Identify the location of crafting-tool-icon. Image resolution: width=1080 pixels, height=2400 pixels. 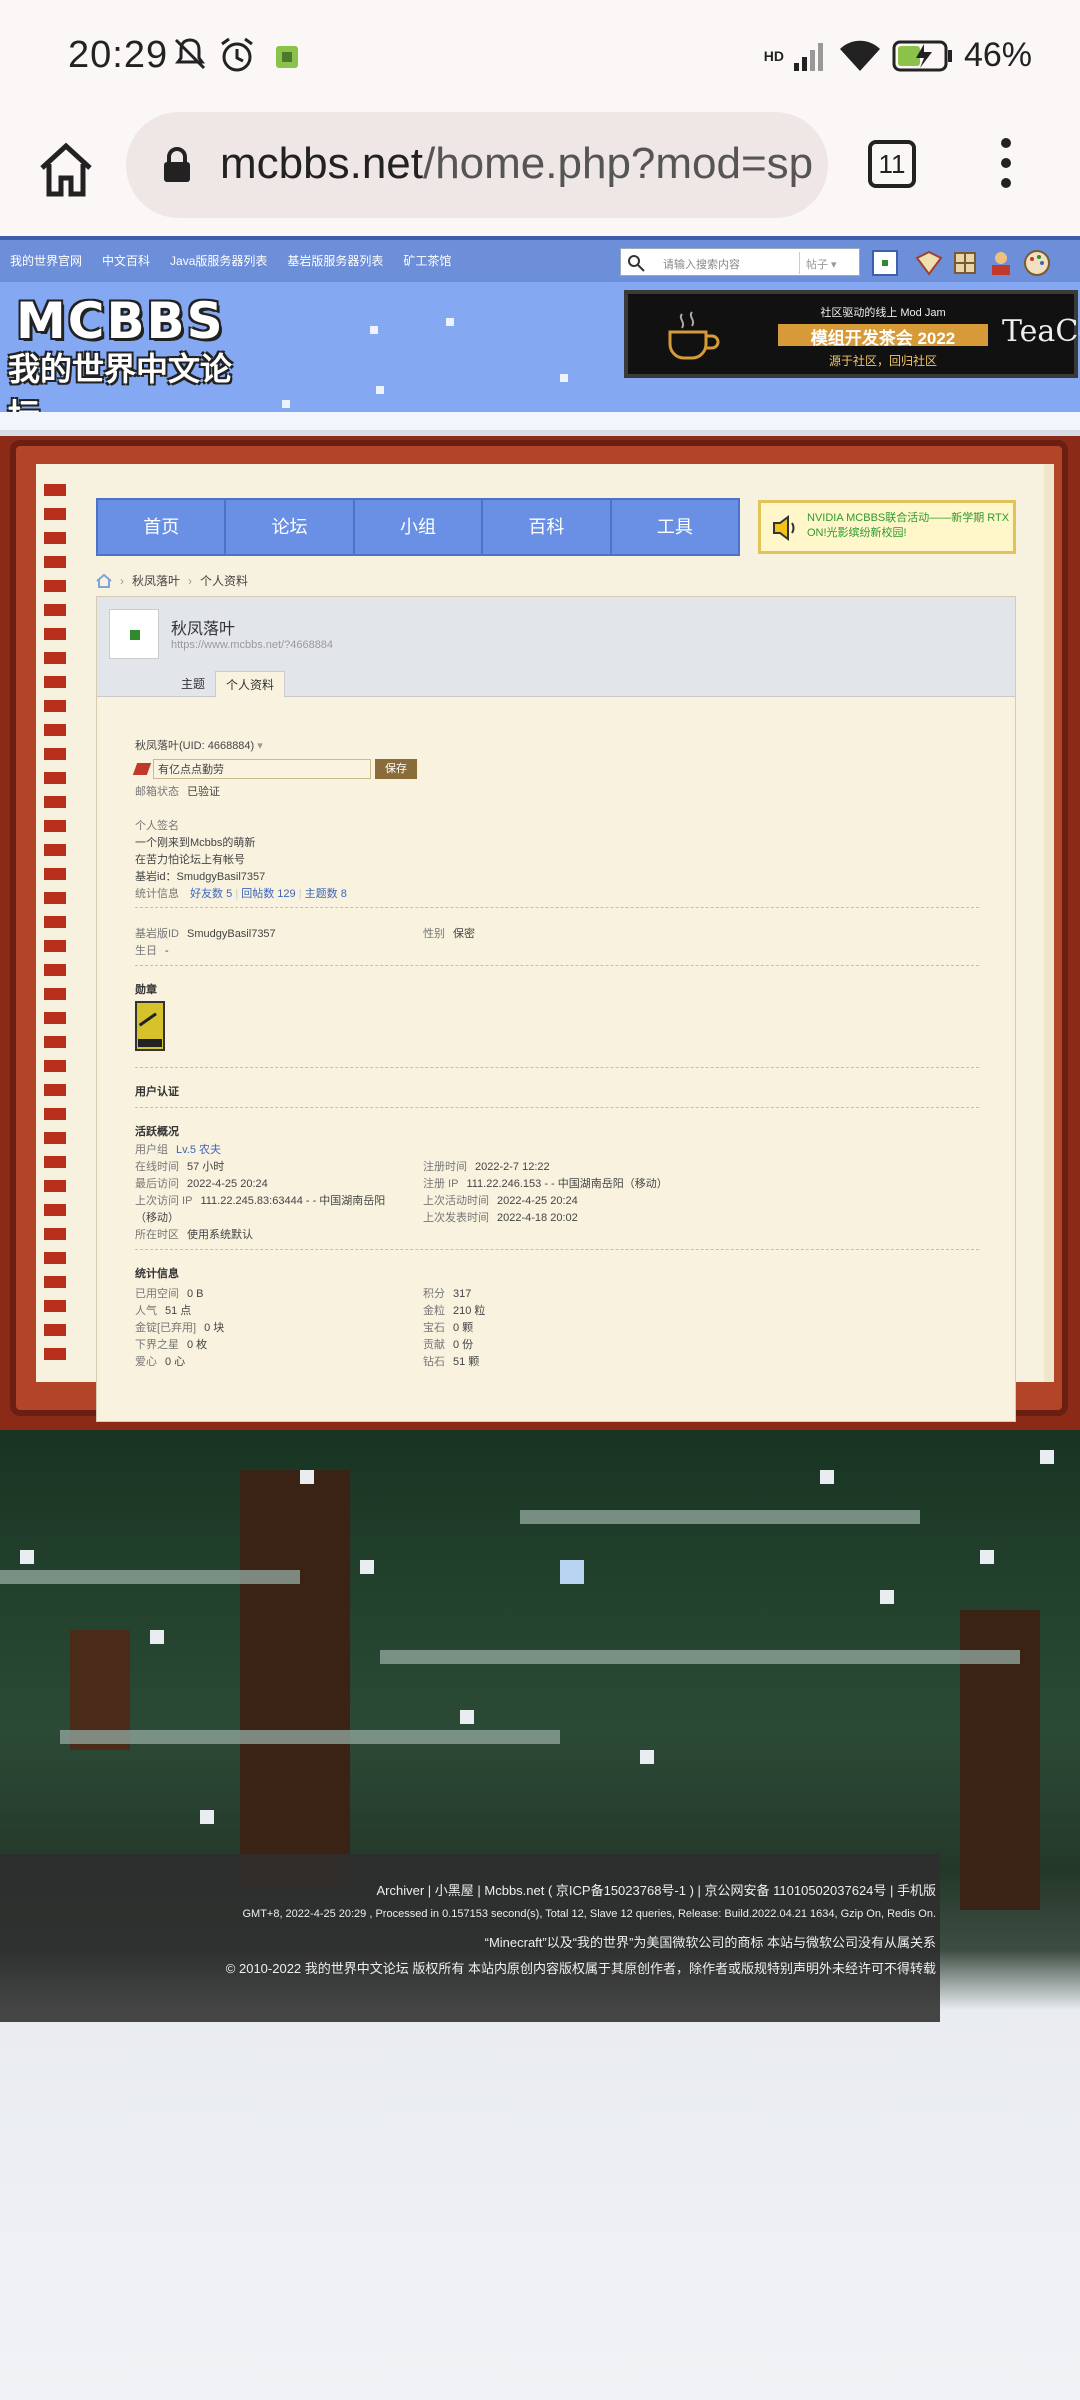
(965, 263).